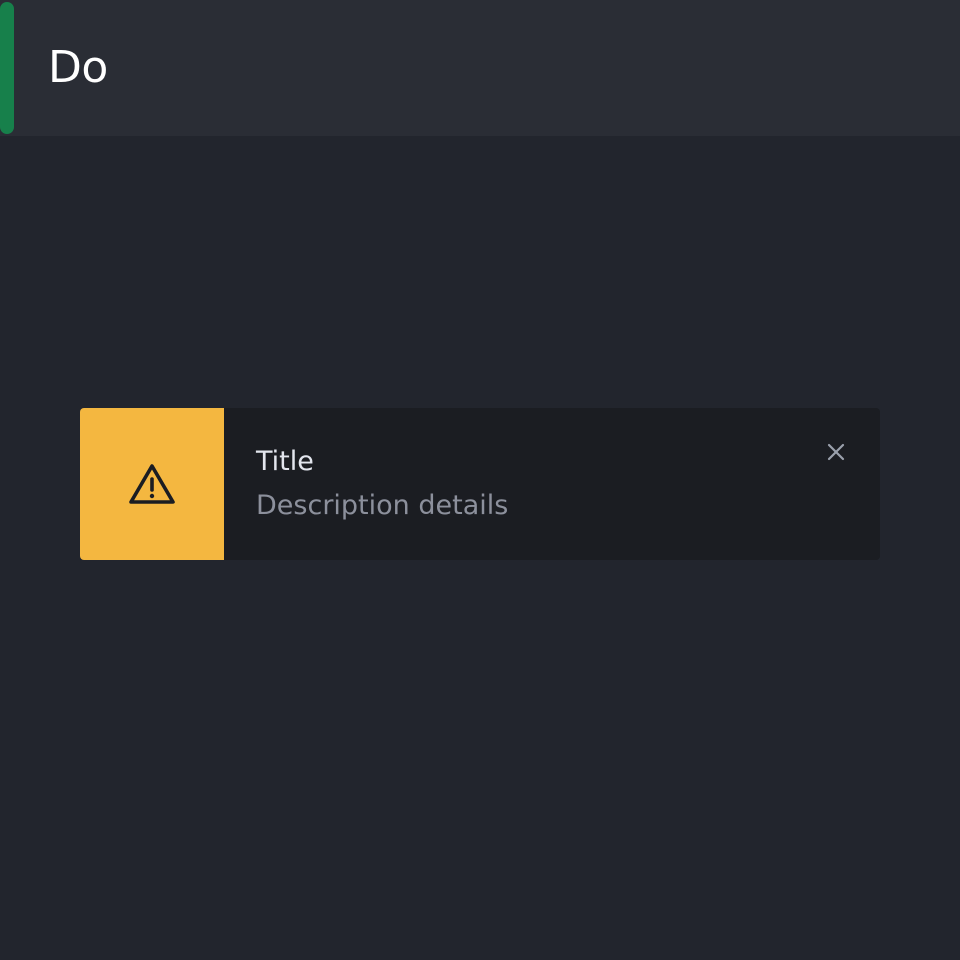  I want to click on close-icon, so click(836, 452).